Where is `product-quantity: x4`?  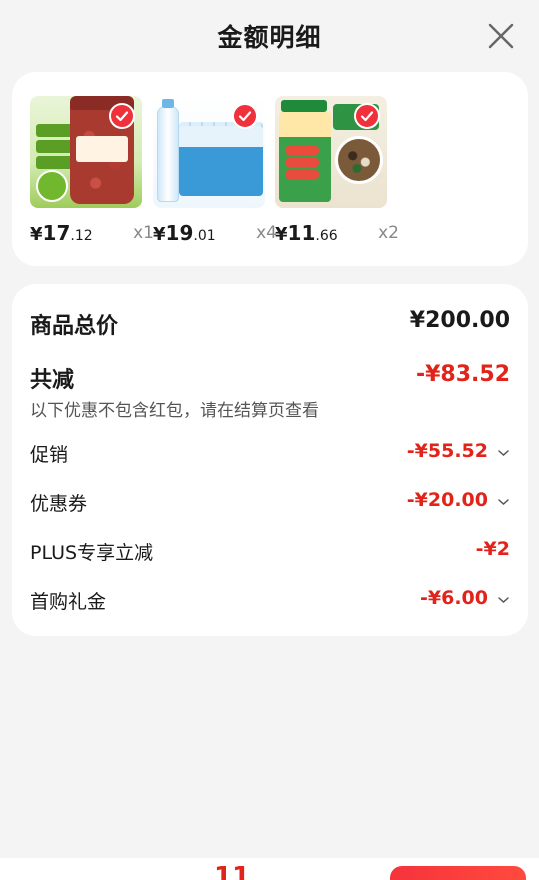
product-quantity: x4 is located at coordinates (266, 233).